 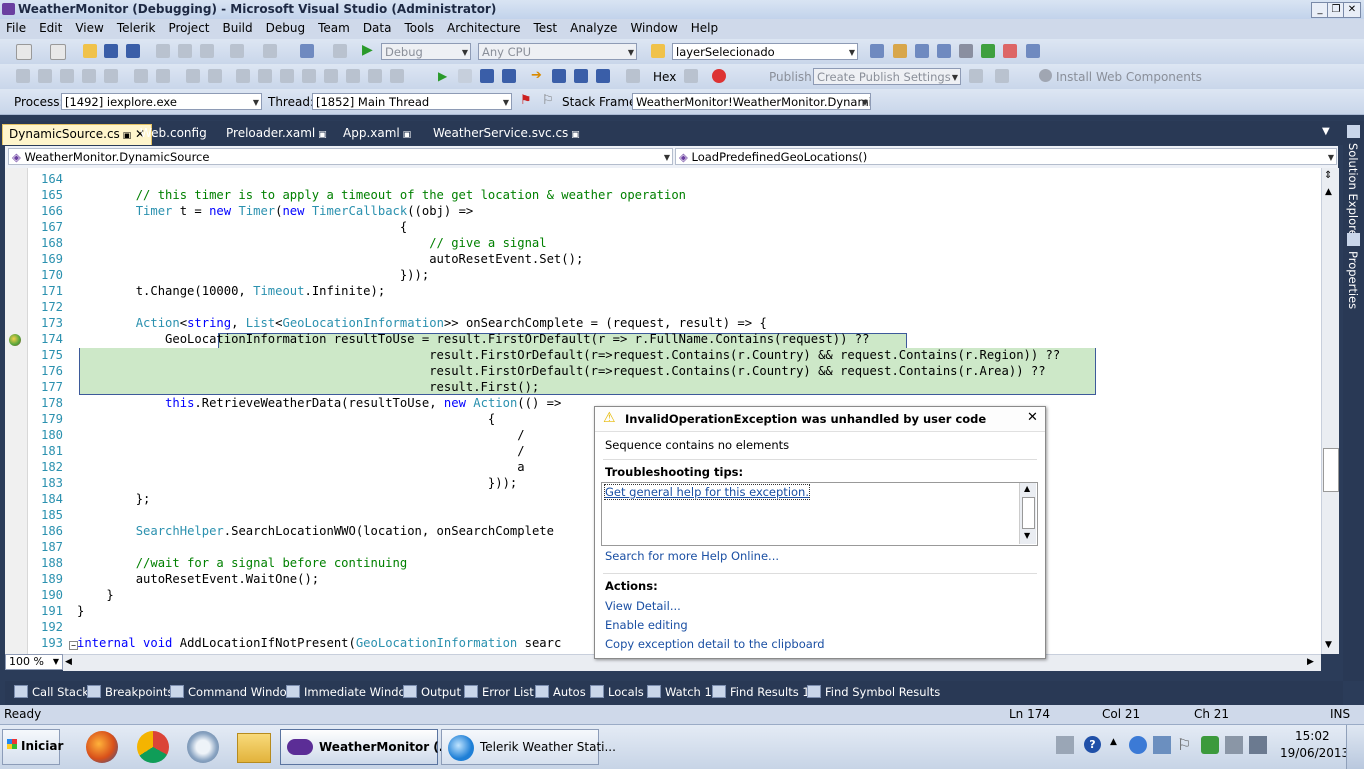 What do you see at coordinates (254, 748) in the screenshot?
I see `explorer-icon` at bounding box center [254, 748].